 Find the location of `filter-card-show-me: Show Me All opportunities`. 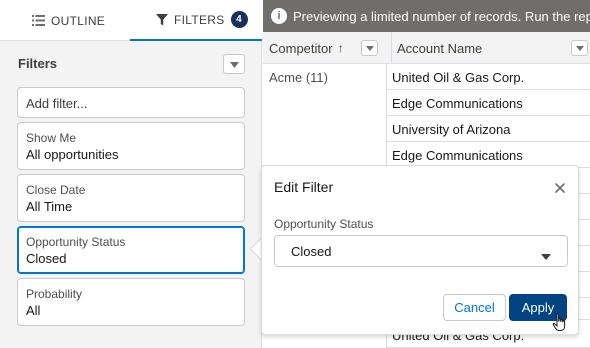

filter-card-show-me: Show Me All opportunities is located at coordinates (131, 146).